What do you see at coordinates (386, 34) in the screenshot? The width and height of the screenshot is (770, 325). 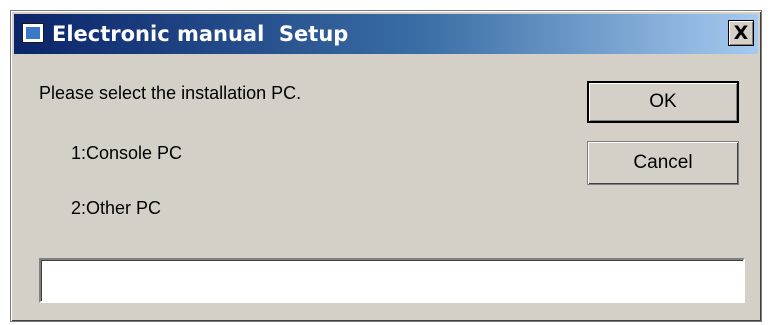 I see `title-bar: Electronic manual Setup X` at bounding box center [386, 34].